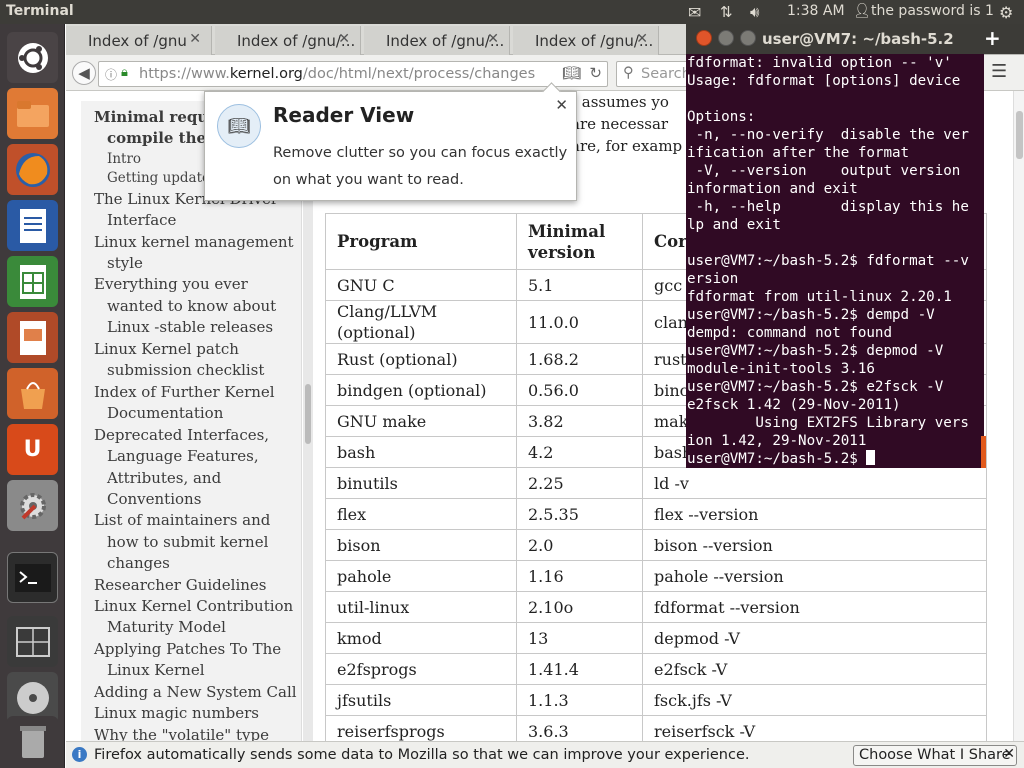 The image size is (1024, 768). Describe the element at coordinates (694, 12) in the screenshot. I see `mail-icon: ✉` at that location.